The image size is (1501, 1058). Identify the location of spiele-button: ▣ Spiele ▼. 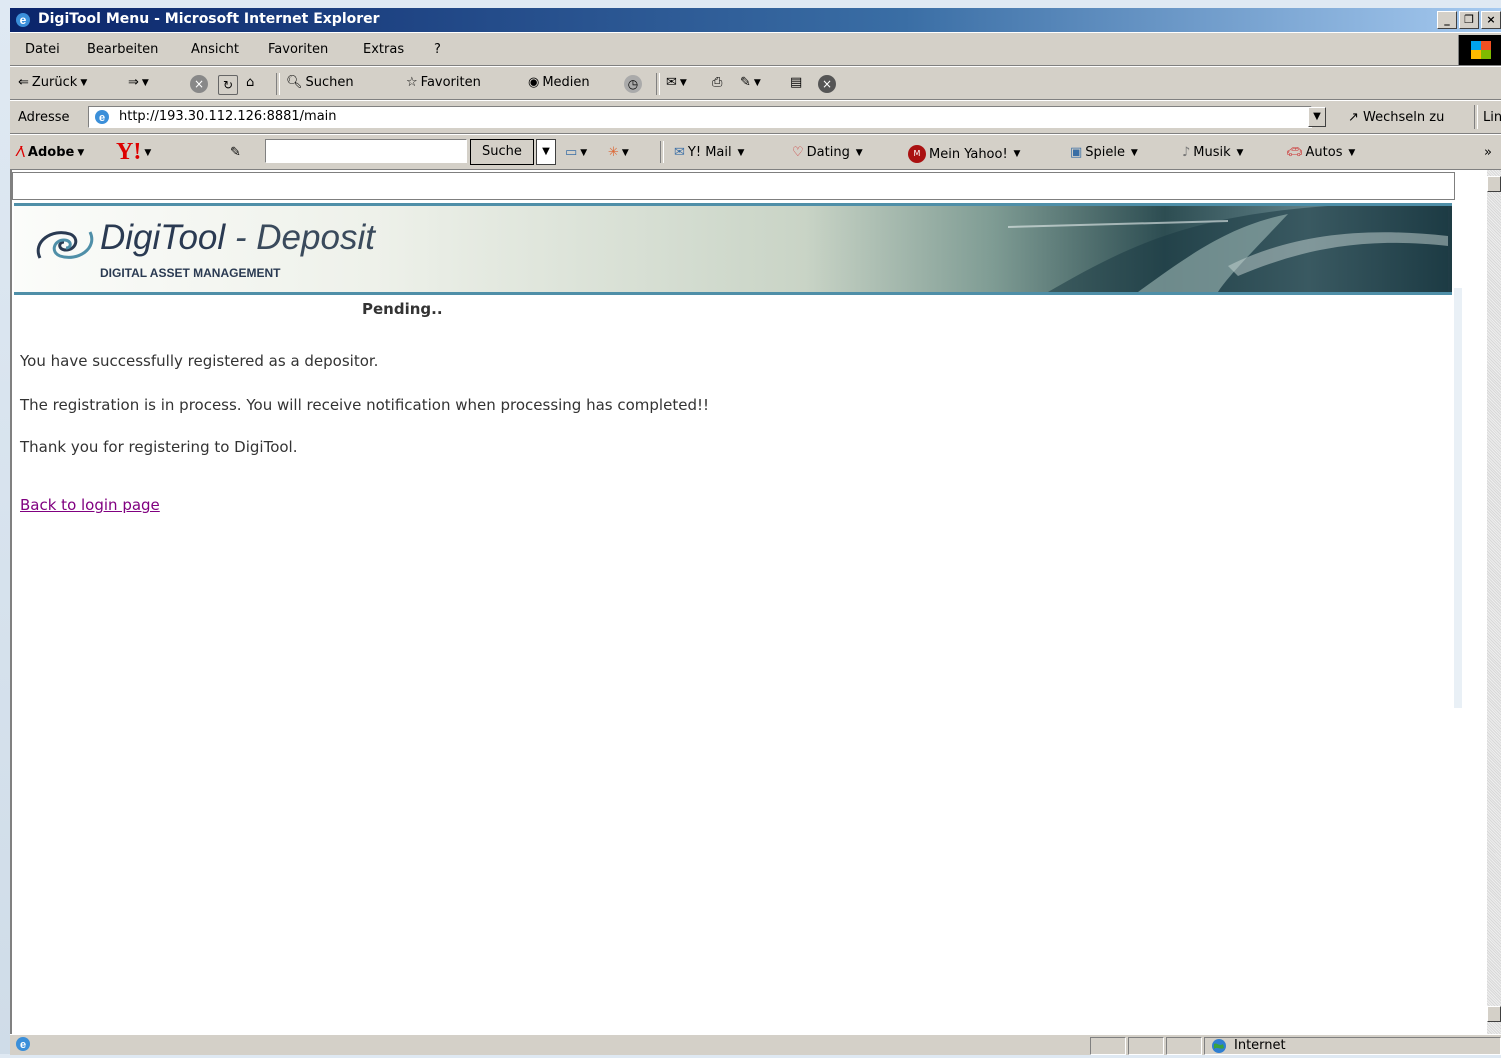
(1104, 152).